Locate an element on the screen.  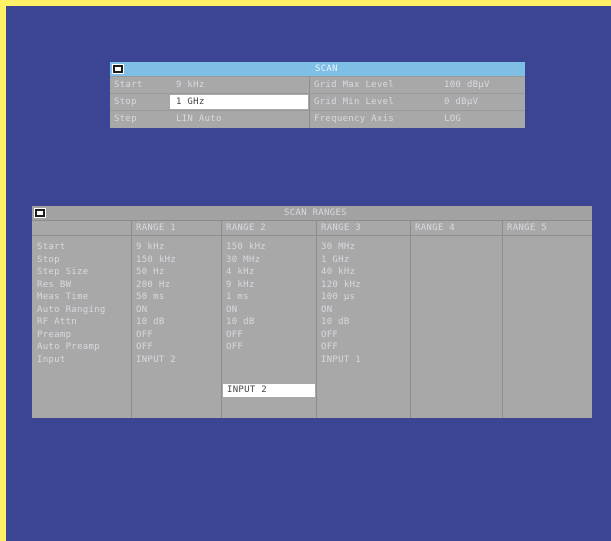
scan-row-value: 9 kHz is located at coordinates (190, 85).